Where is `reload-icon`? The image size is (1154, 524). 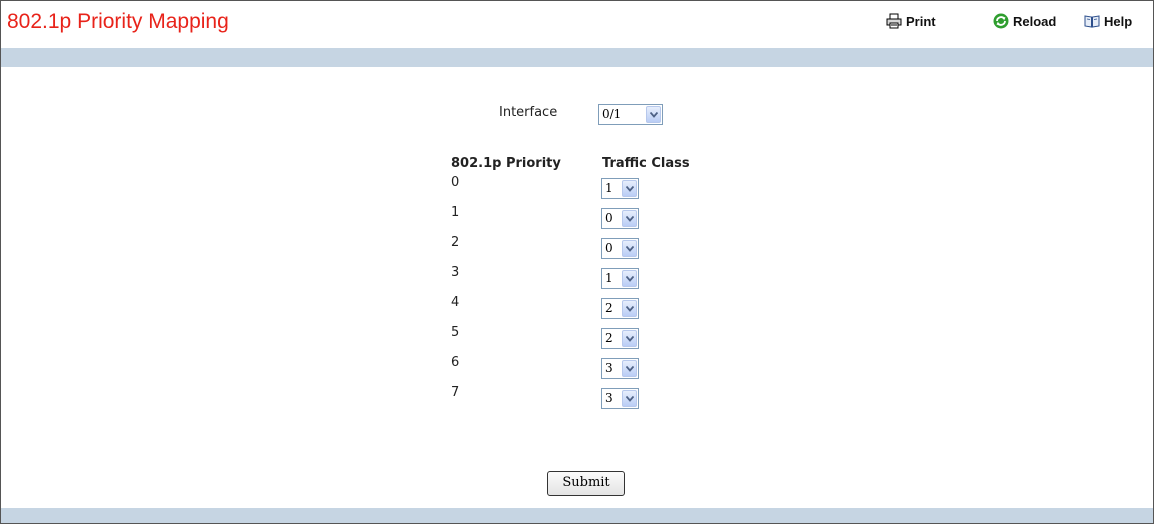
reload-icon is located at coordinates (1001, 21).